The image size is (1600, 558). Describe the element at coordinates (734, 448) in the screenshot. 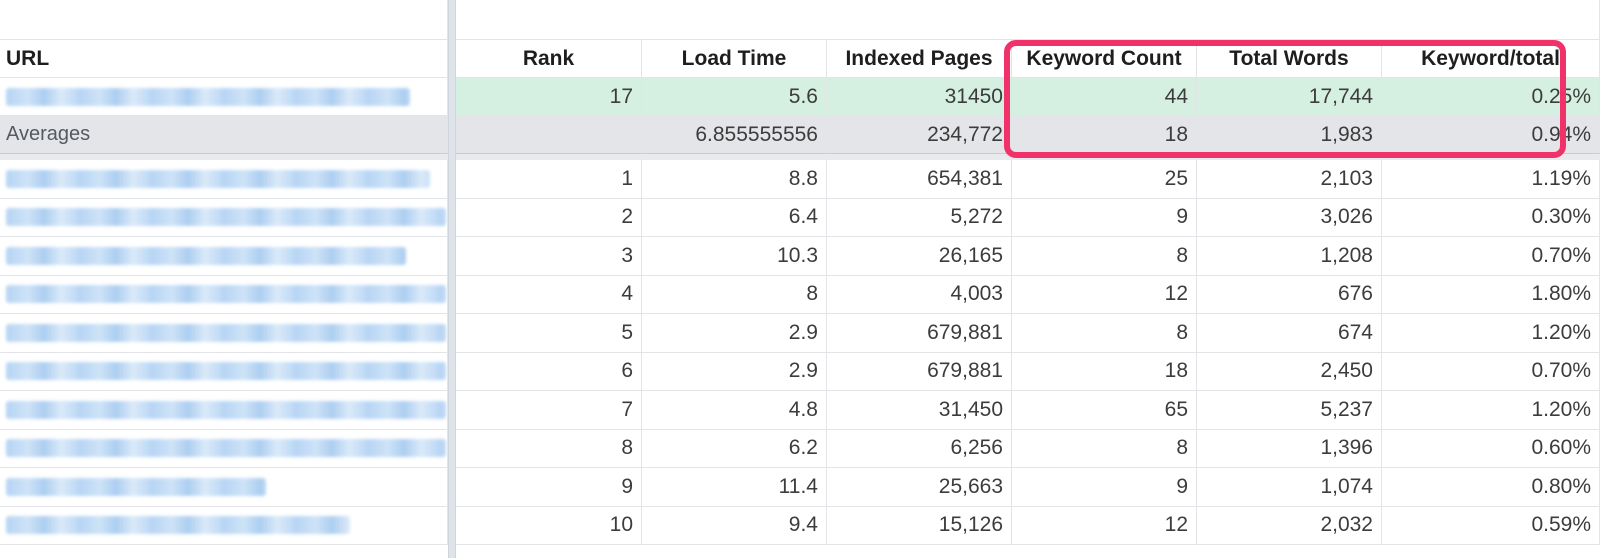

I see `cell-load-time: 6.2` at that location.